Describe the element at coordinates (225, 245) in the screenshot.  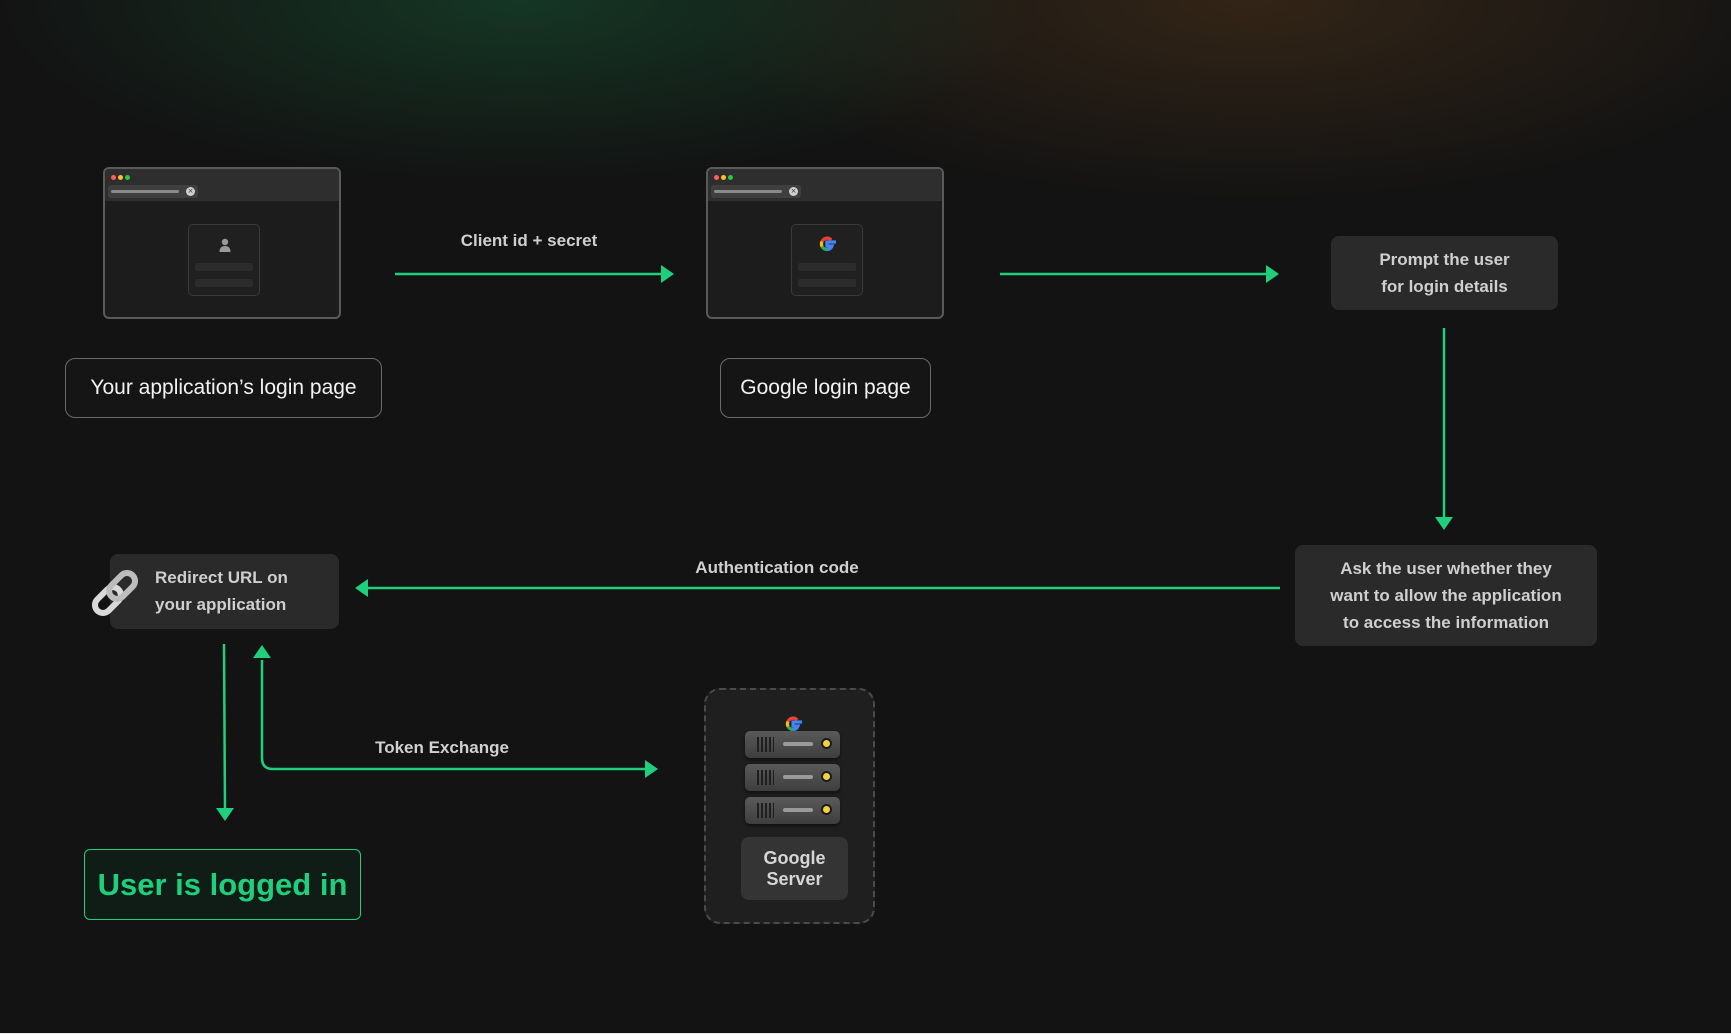
I see `user-icon` at that location.